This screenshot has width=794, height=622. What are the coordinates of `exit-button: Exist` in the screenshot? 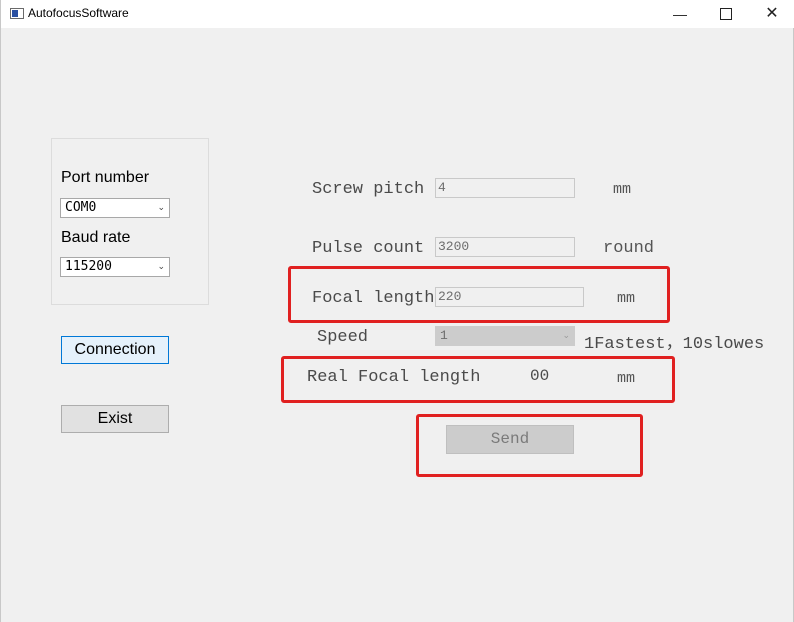 It's located at (115, 419).